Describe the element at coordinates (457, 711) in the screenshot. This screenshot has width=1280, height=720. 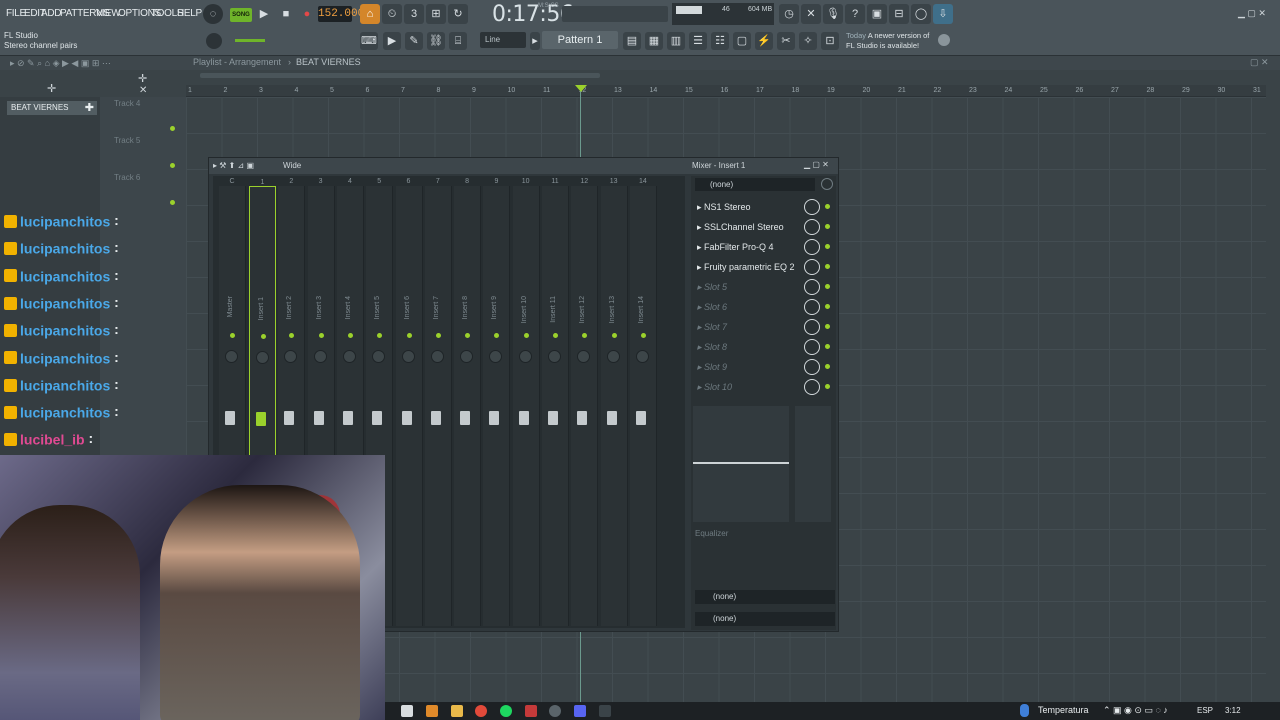
I see `explorer-icon` at that location.